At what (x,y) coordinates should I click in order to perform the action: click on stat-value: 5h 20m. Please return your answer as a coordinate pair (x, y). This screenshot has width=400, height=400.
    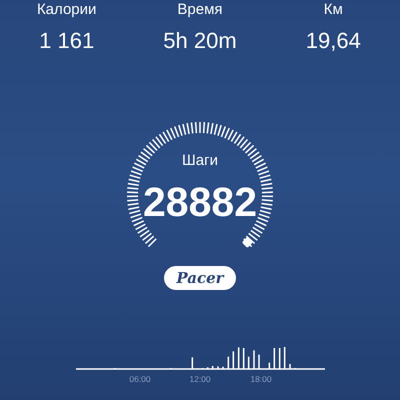
    Looking at the image, I should click on (200, 41).